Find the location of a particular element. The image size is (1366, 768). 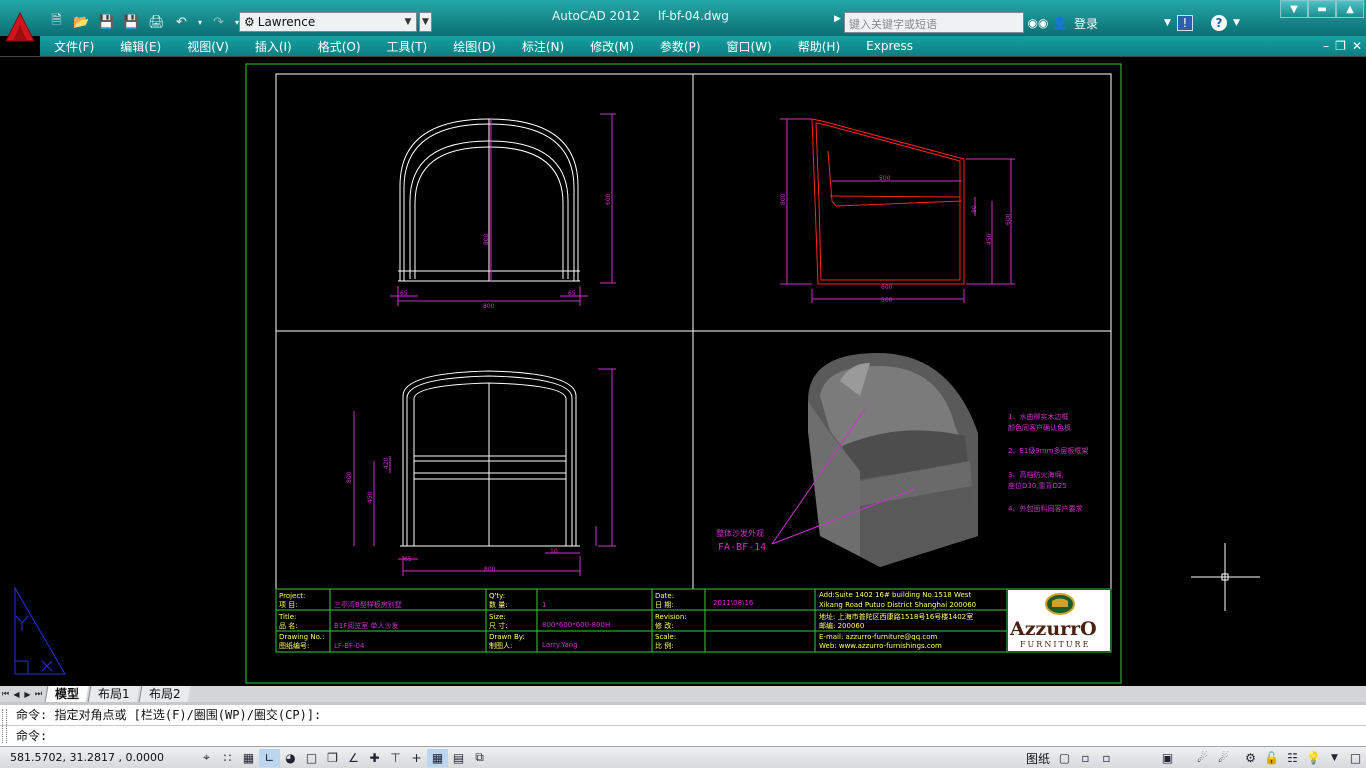

menu-parametric: 参数(P) is located at coordinates (679, 46).